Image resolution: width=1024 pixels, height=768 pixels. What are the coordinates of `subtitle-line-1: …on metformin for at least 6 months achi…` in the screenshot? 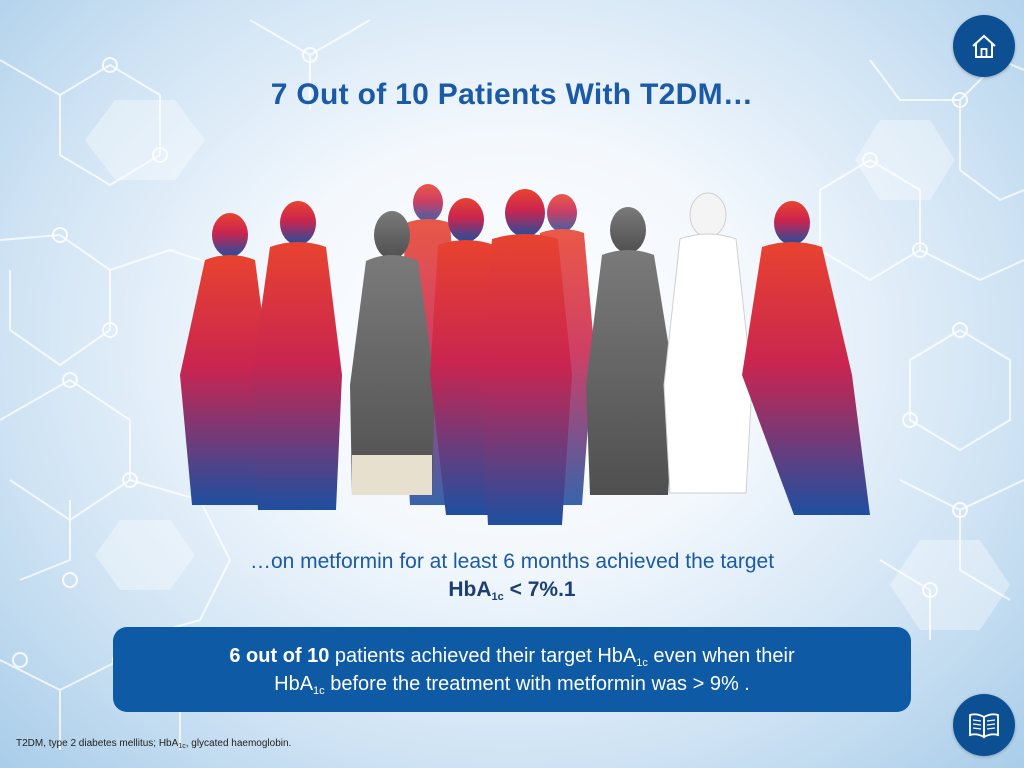 It's located at (512, 561).